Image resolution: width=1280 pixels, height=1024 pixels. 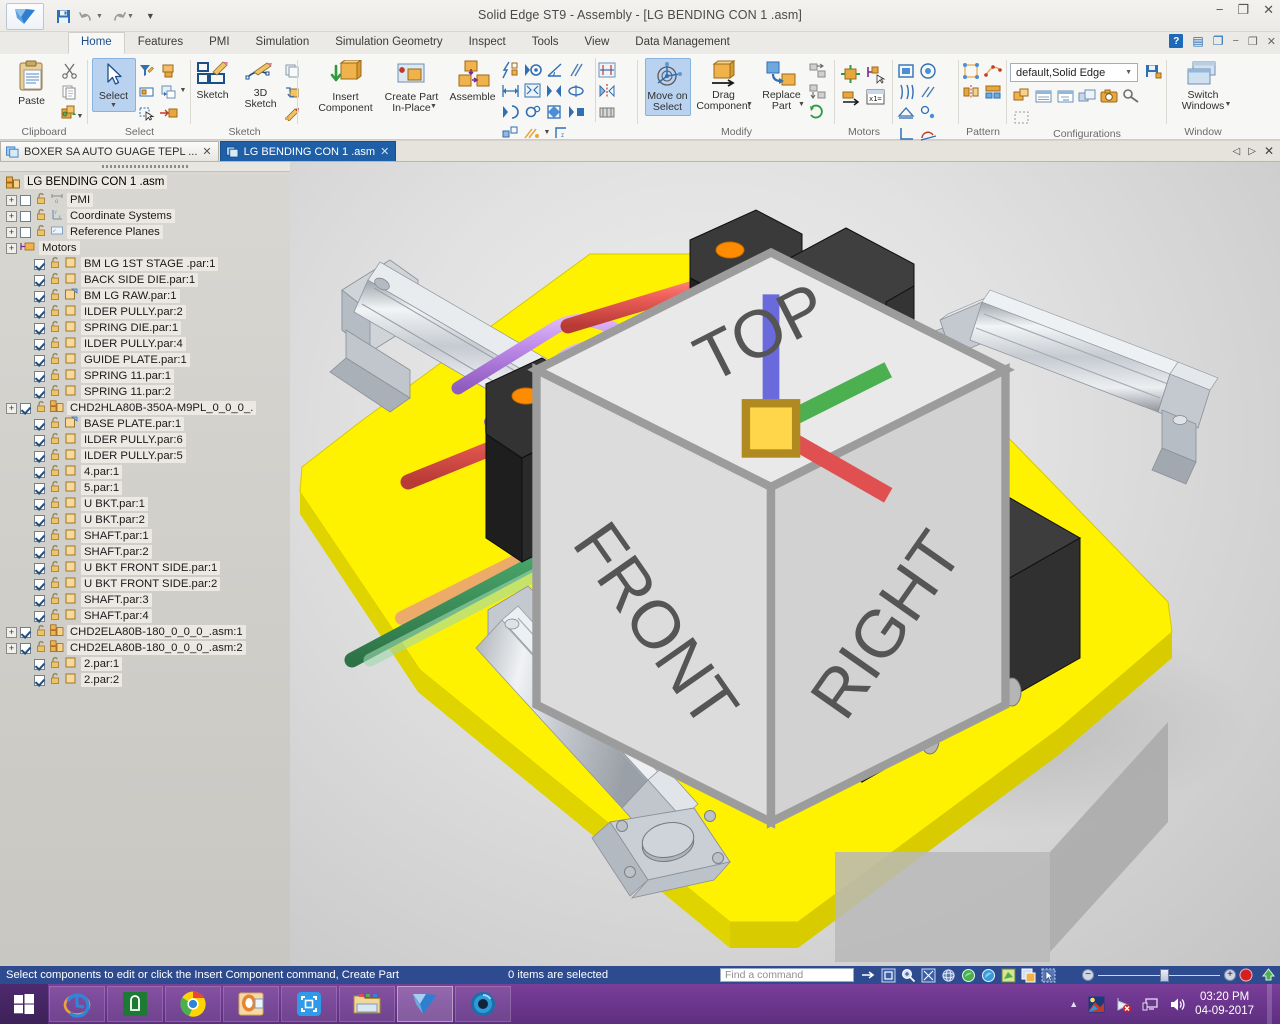 What do you see at coordinates (888, 975) in the screenshot?
I see `fit-icon` at bounding box center [888, 975].